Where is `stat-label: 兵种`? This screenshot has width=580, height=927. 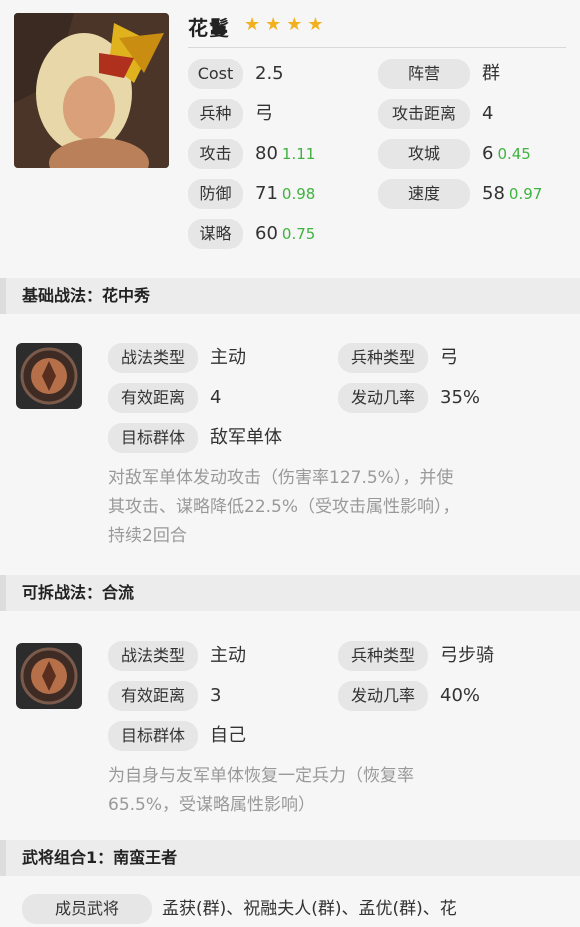
stat-label: 兵种 is located at coordinates (215, 114).